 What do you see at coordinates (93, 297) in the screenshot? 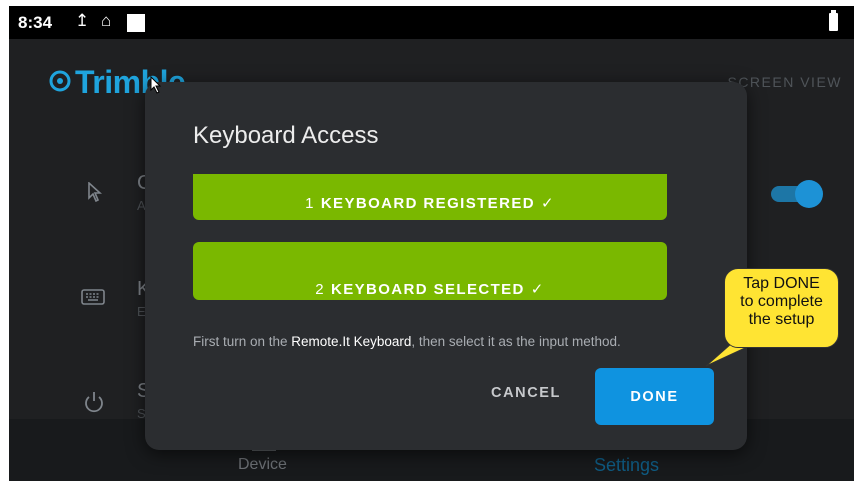
I see `keyboard-icon` at bounding box center [93, 297].